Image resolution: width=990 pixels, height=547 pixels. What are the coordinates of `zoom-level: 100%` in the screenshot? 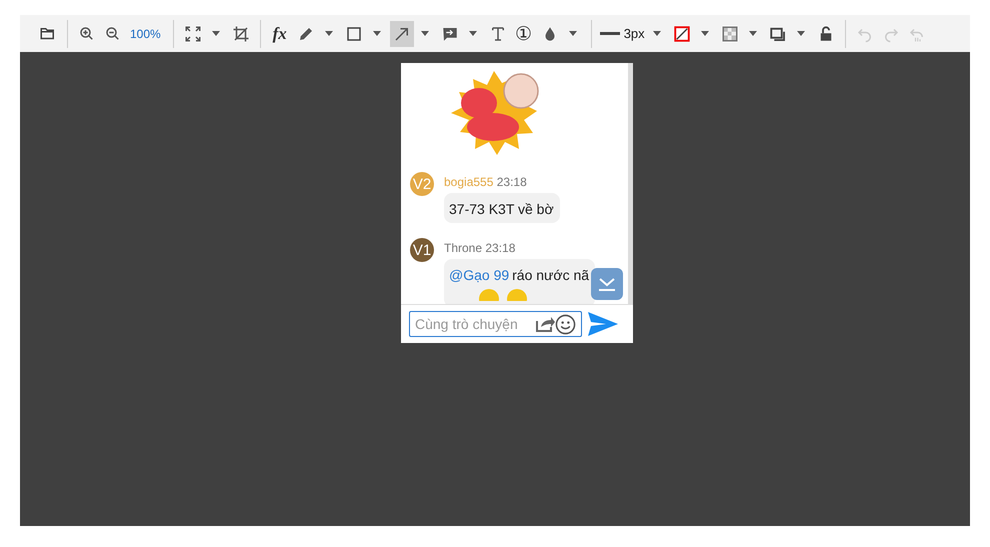 It's located at (145, 33).